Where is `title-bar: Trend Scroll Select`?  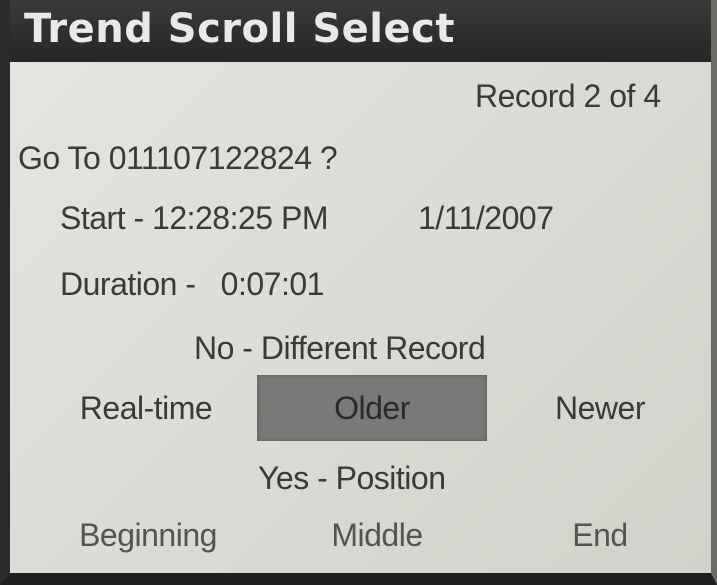 title-bar: Trend Scroll Select is located at coordinates (360, 31).